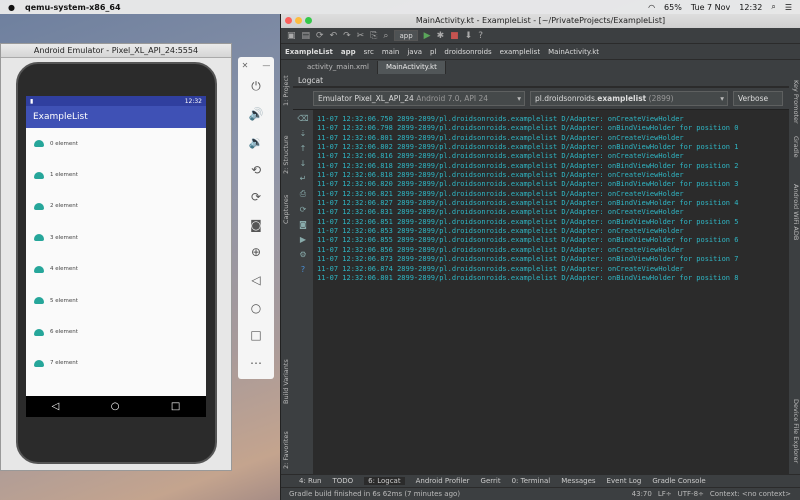 This screenshot has height=500, width=800. What do you see at coordinates (303, 239) in the screenshot?
I see `screen-record-icon: ▶` at bounding box center [303, 239].